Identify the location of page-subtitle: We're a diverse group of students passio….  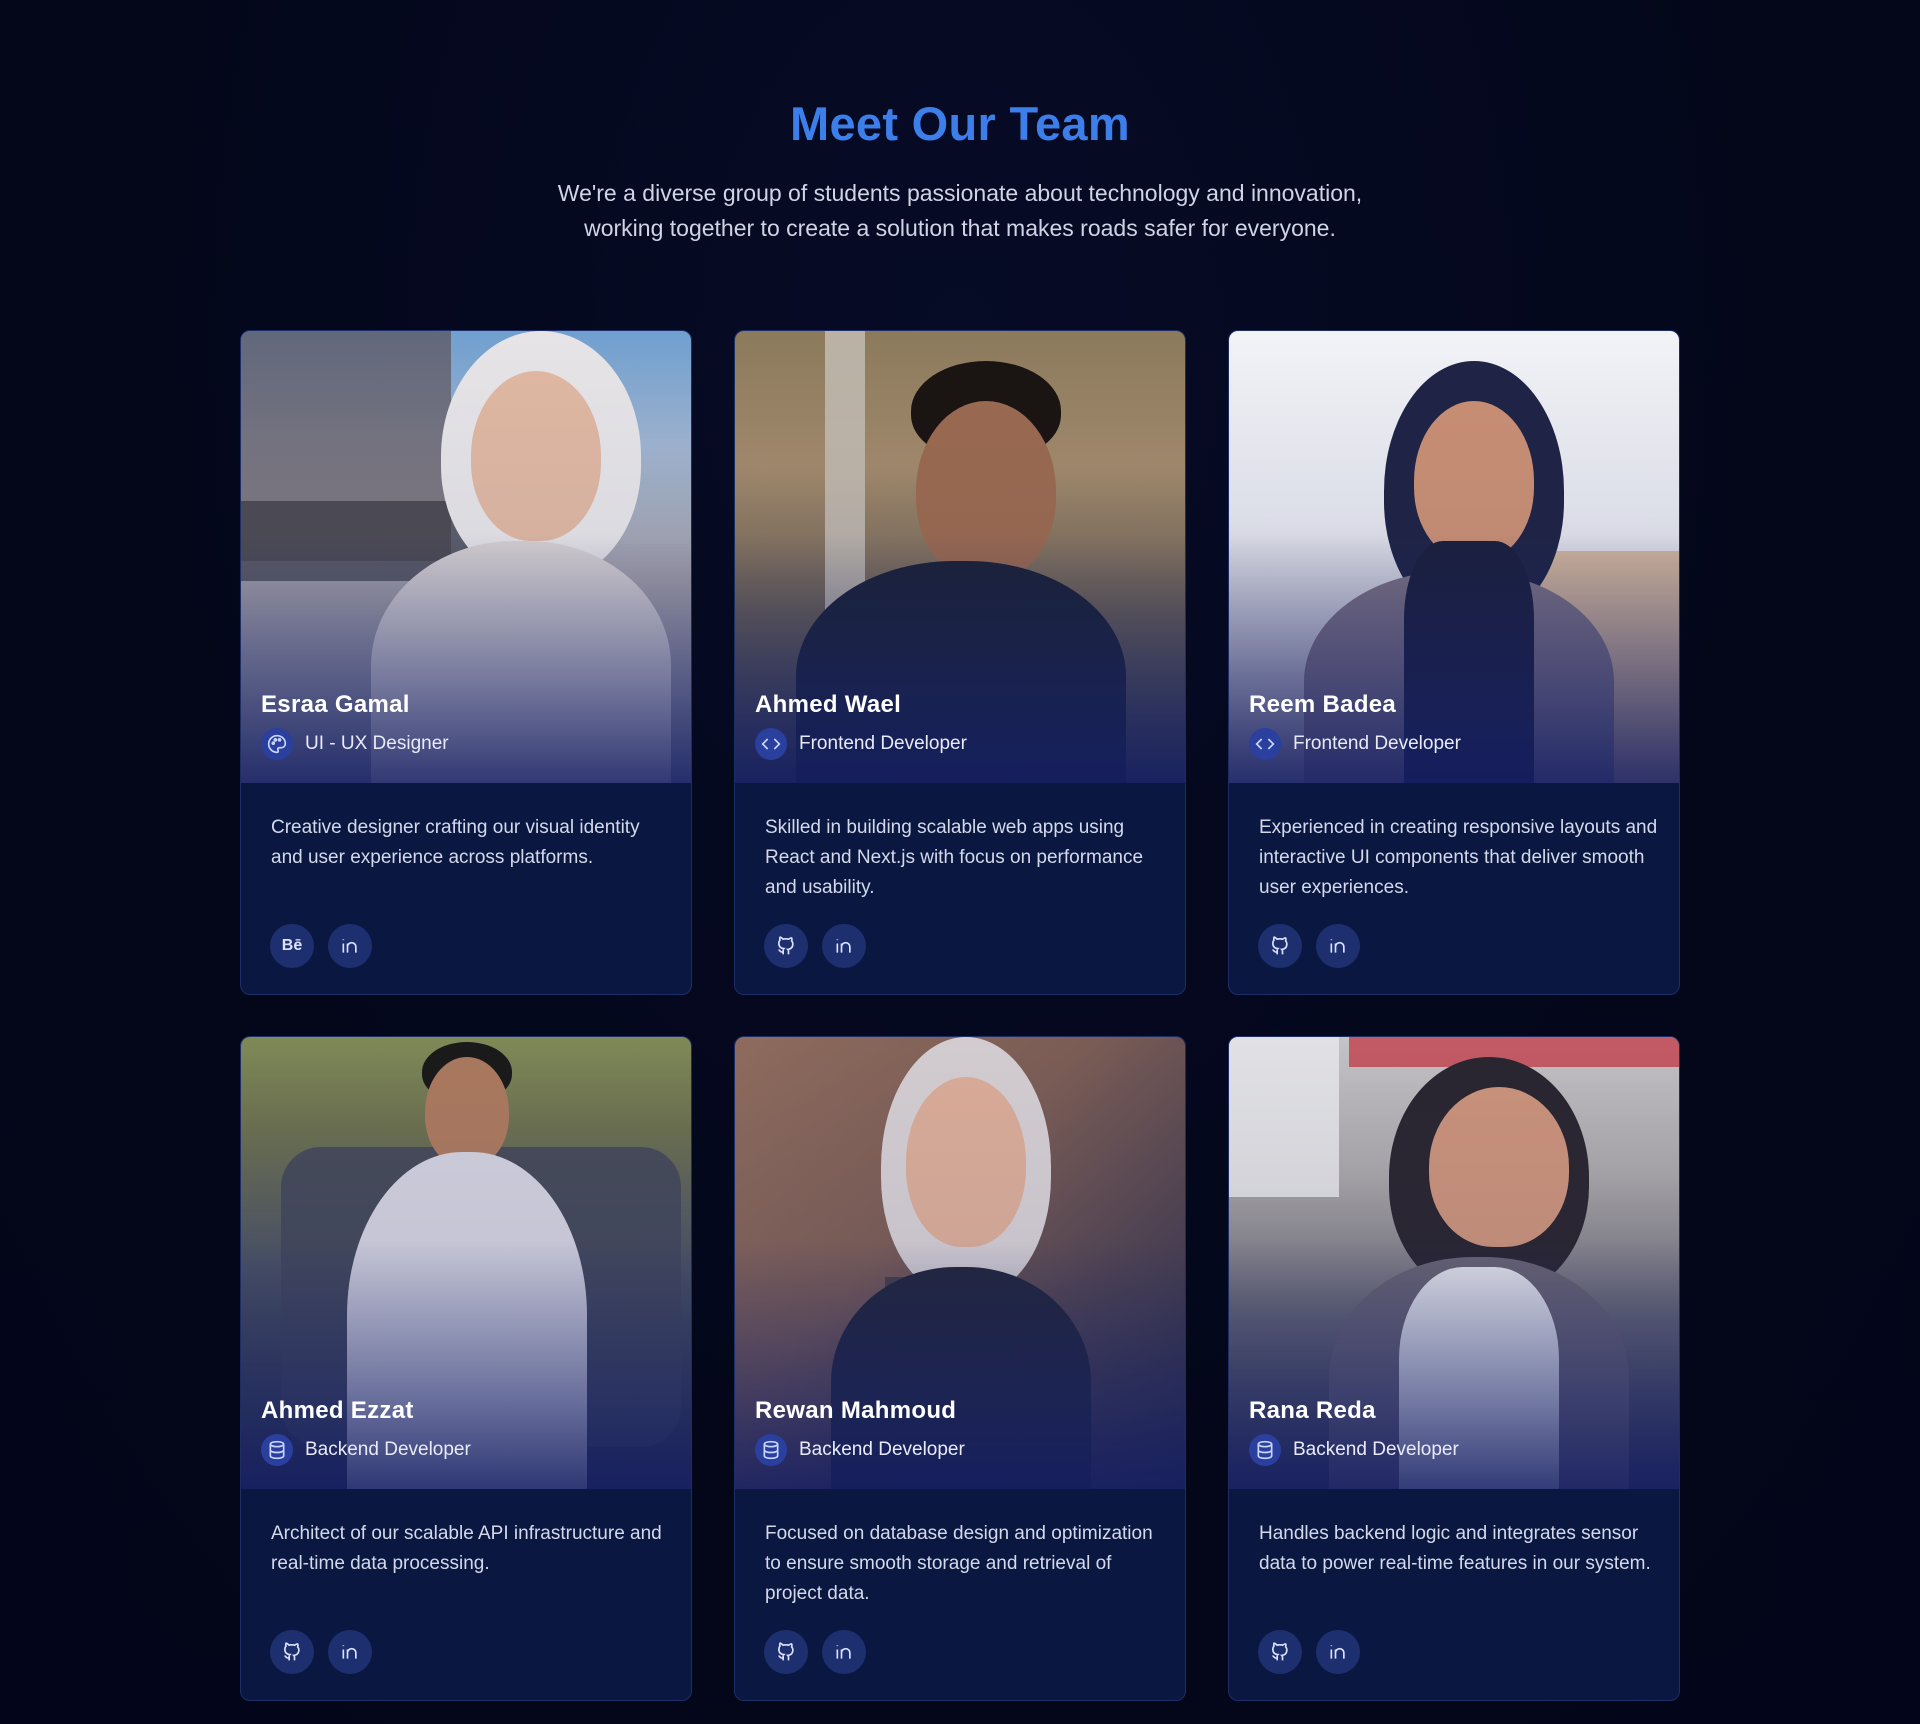
(960, 211).